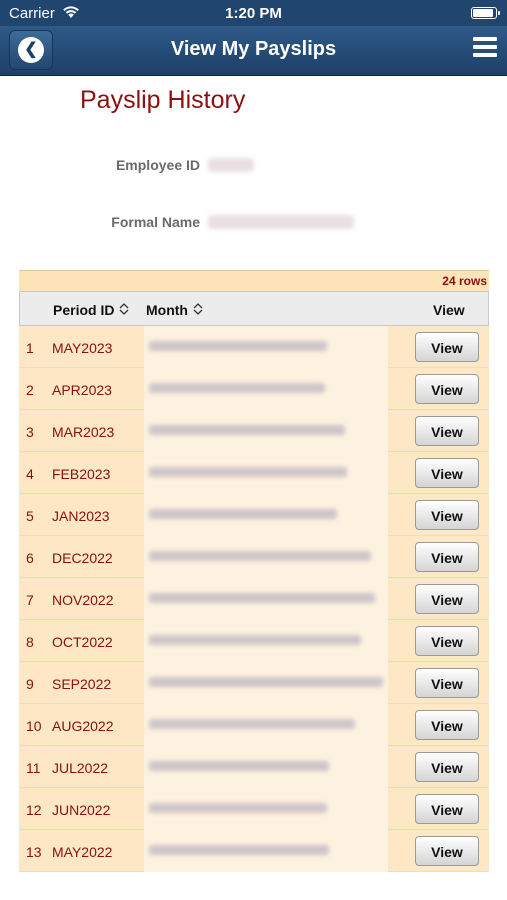 Image resolution: width=507 pixels, height=900 pixels. Describe the element at coordinates (82, 852) in the screenshot. I see `period-id-cell: MAY2022` at that location.